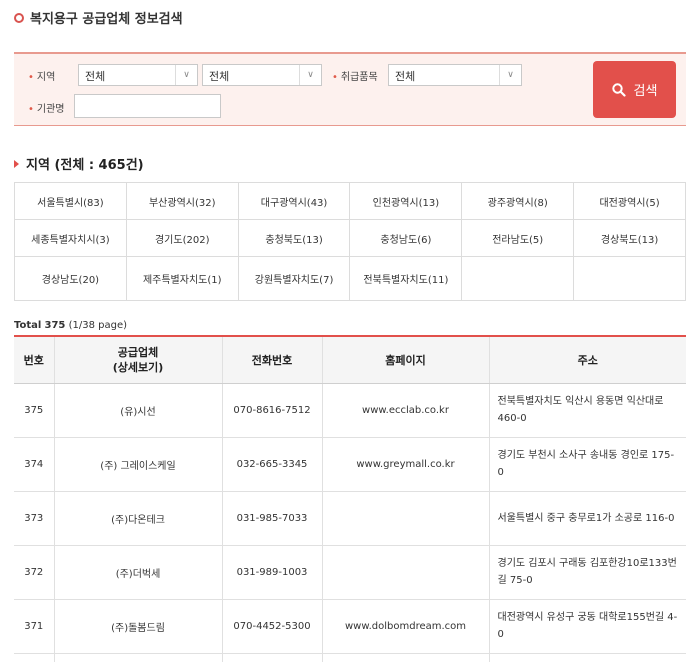 The width and height of the screenshot is (700, 662). I want to click on supplier-name-link: (주)다온테크, so click(137, 518).